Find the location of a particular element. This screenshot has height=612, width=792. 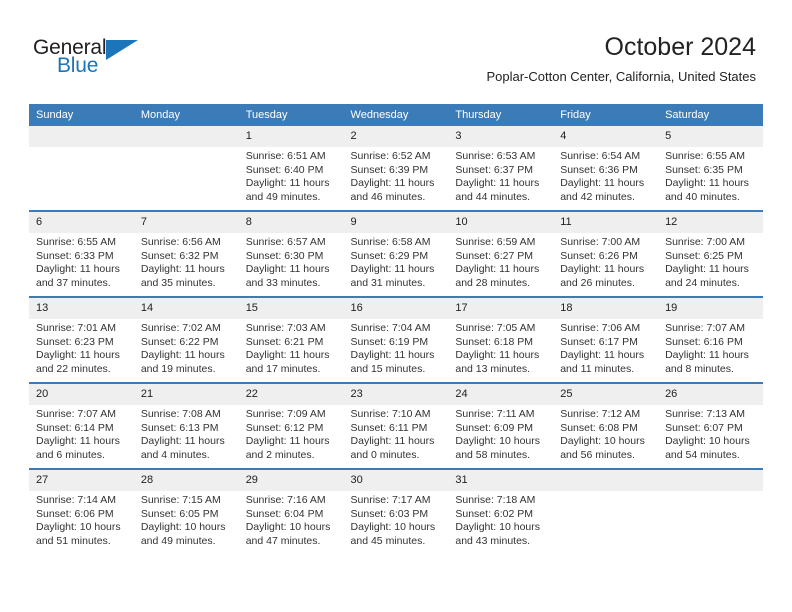

sunset-text: Sunset: 6:14 PM is located at coordinates (75, 427).